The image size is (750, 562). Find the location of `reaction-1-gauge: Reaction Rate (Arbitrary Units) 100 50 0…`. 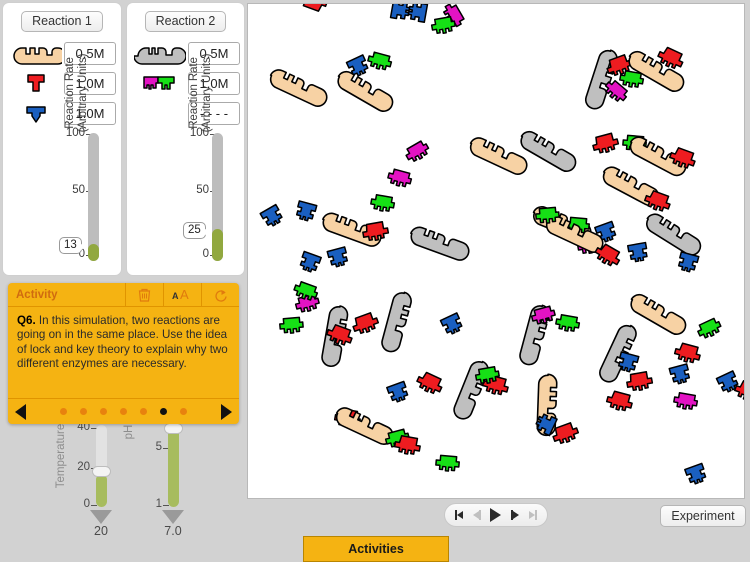

reaction-1-gauge: Reaction Rate (Arbitrary Units) 100 50 0… is located at coordinates (62, 164).